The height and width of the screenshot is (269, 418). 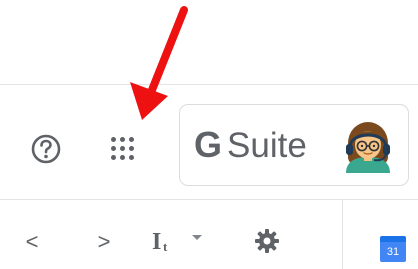 I want to click on help-button, so click(x=46, y=149).